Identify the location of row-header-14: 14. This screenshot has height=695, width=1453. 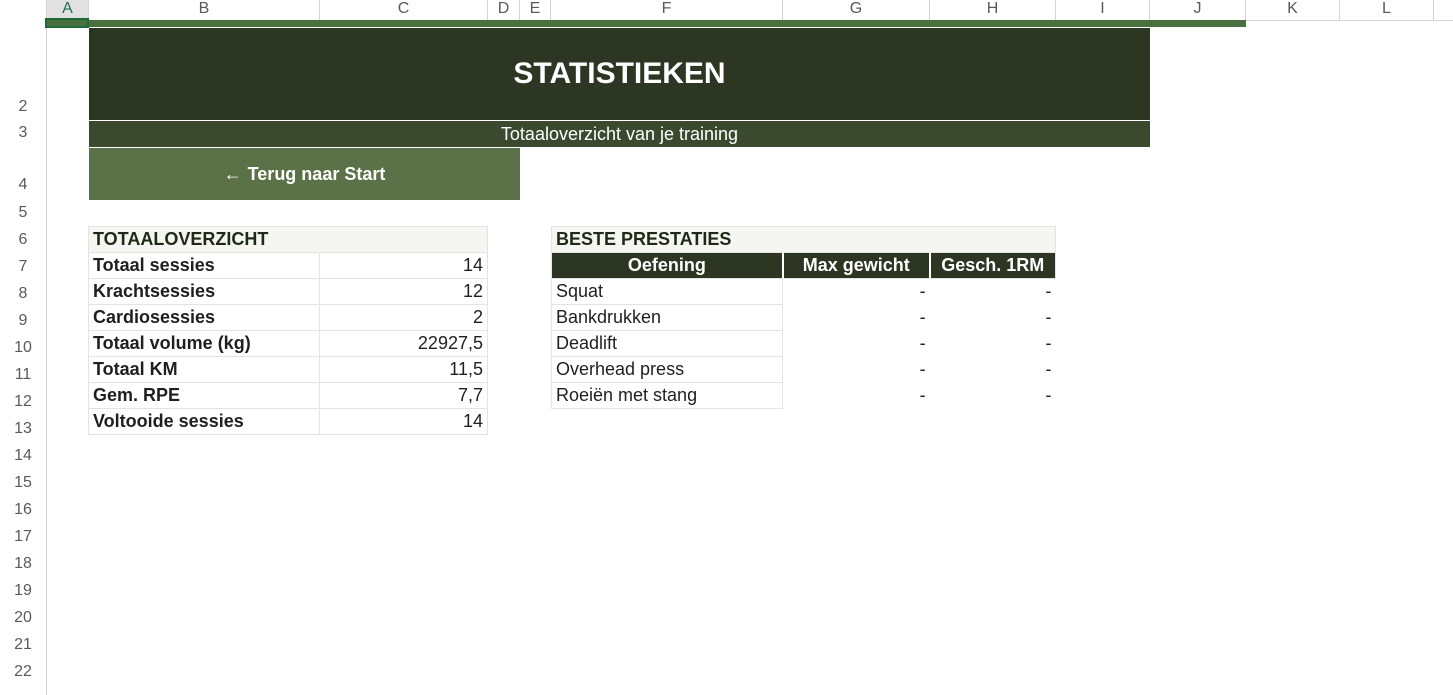
(23, 458).